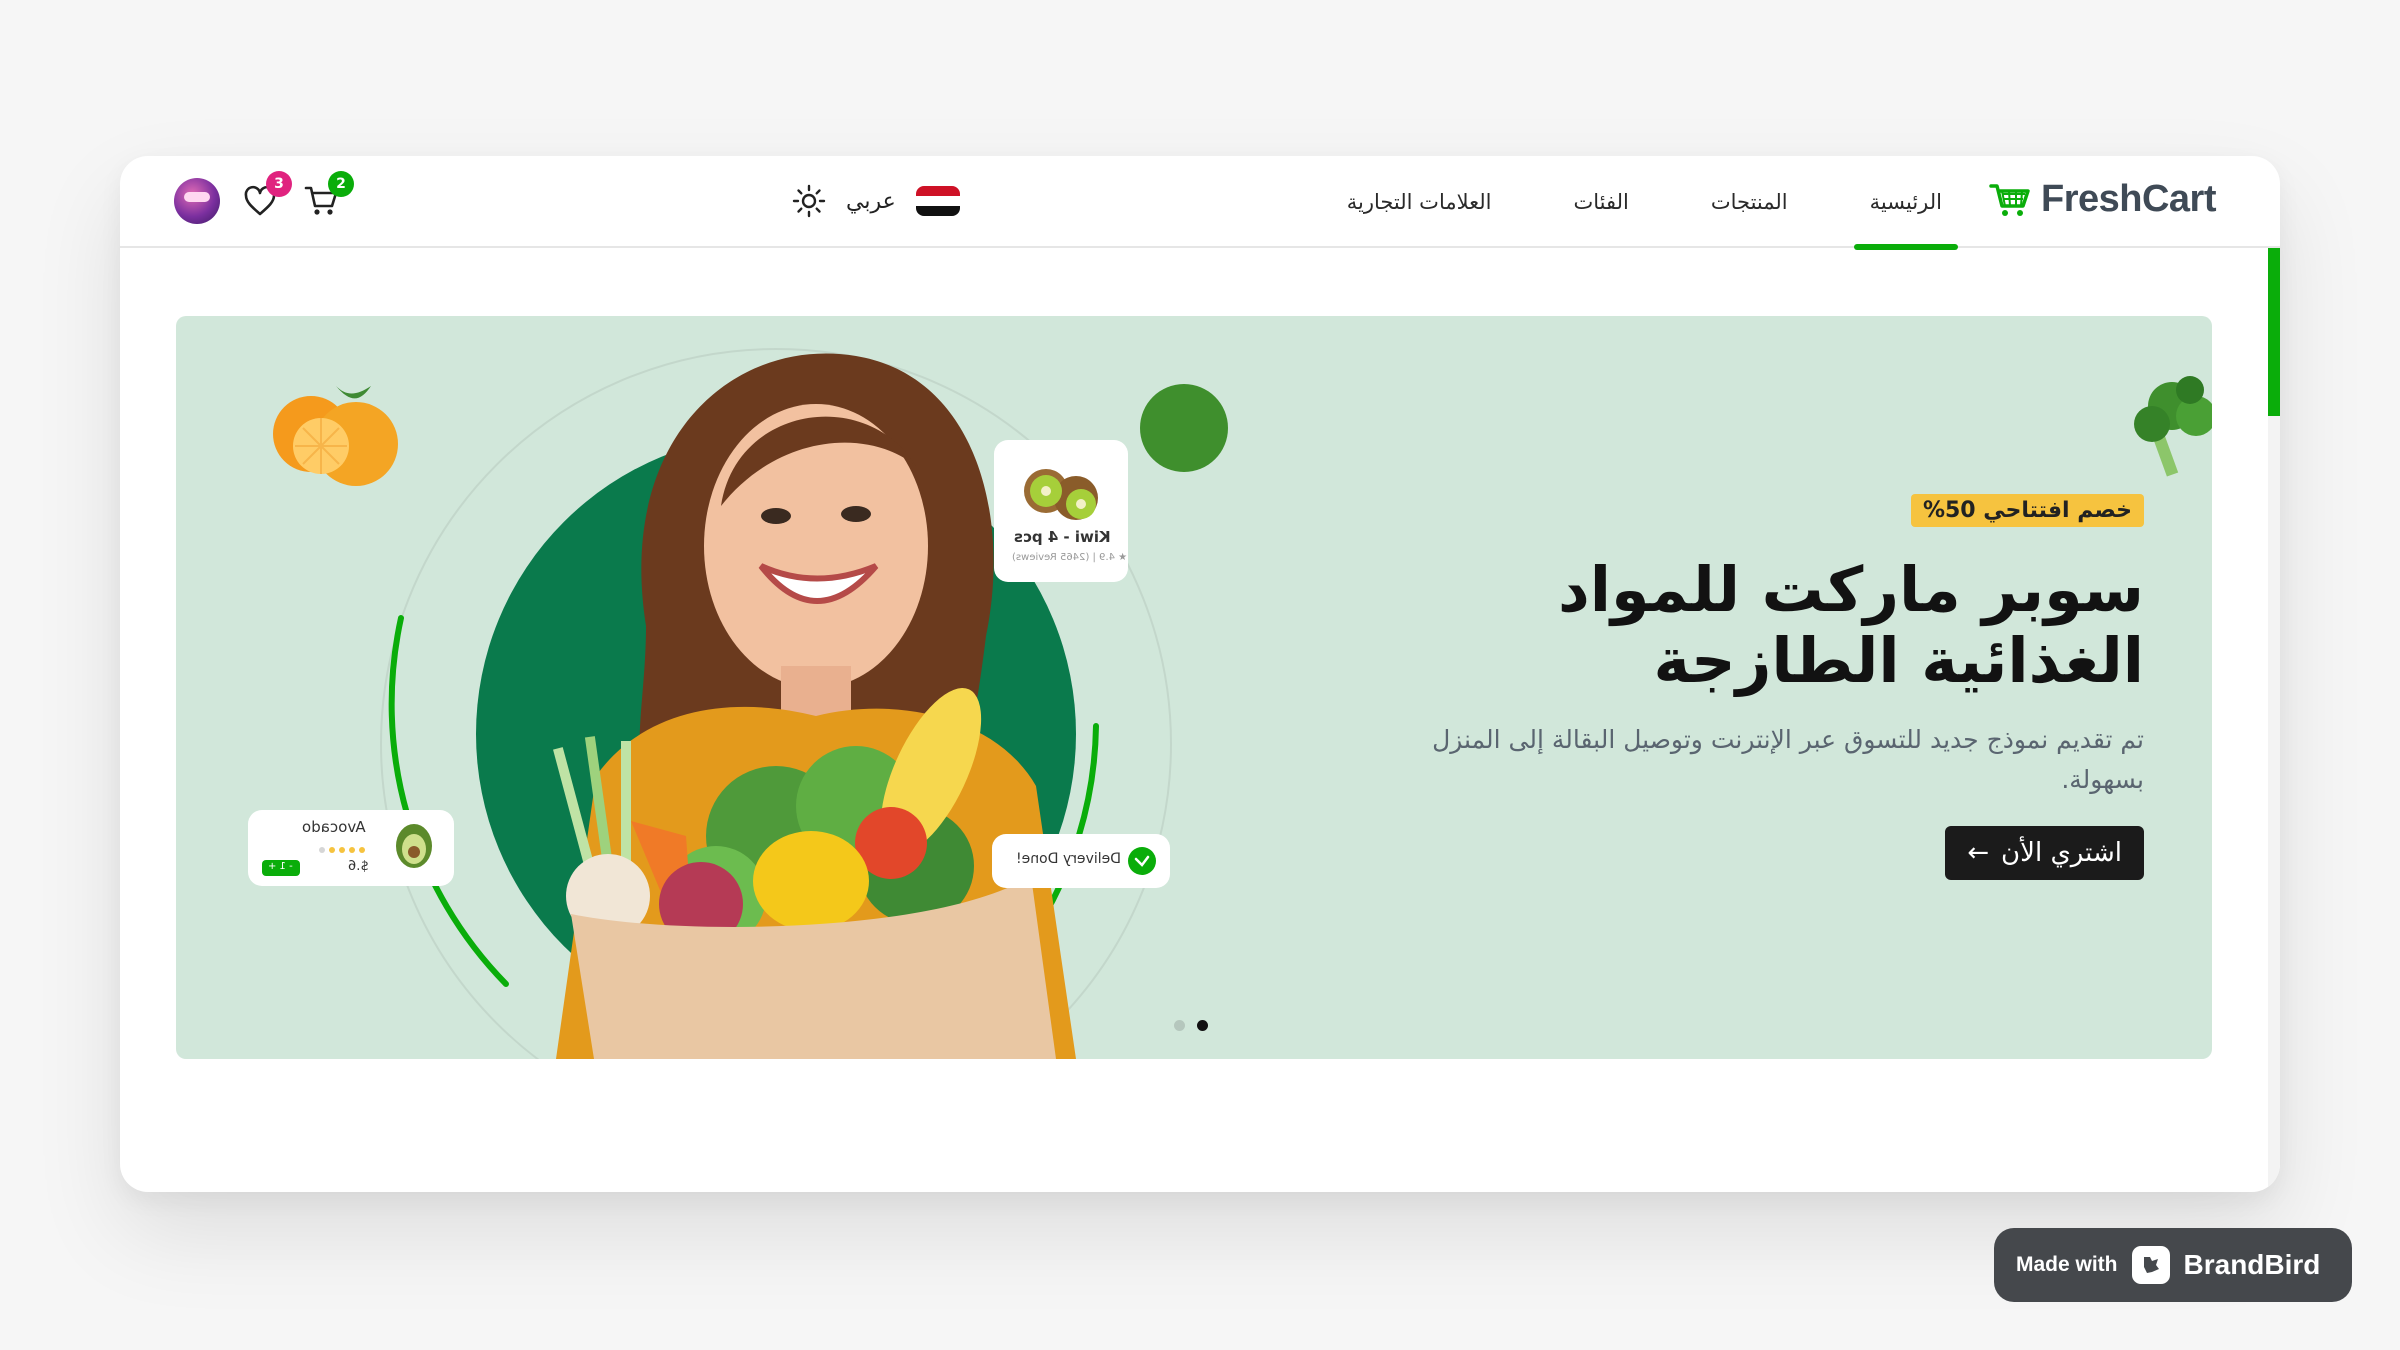 This screenshot has height=1350, width=2400. I want to click on wishlist-button: 3, so click(265, 197).